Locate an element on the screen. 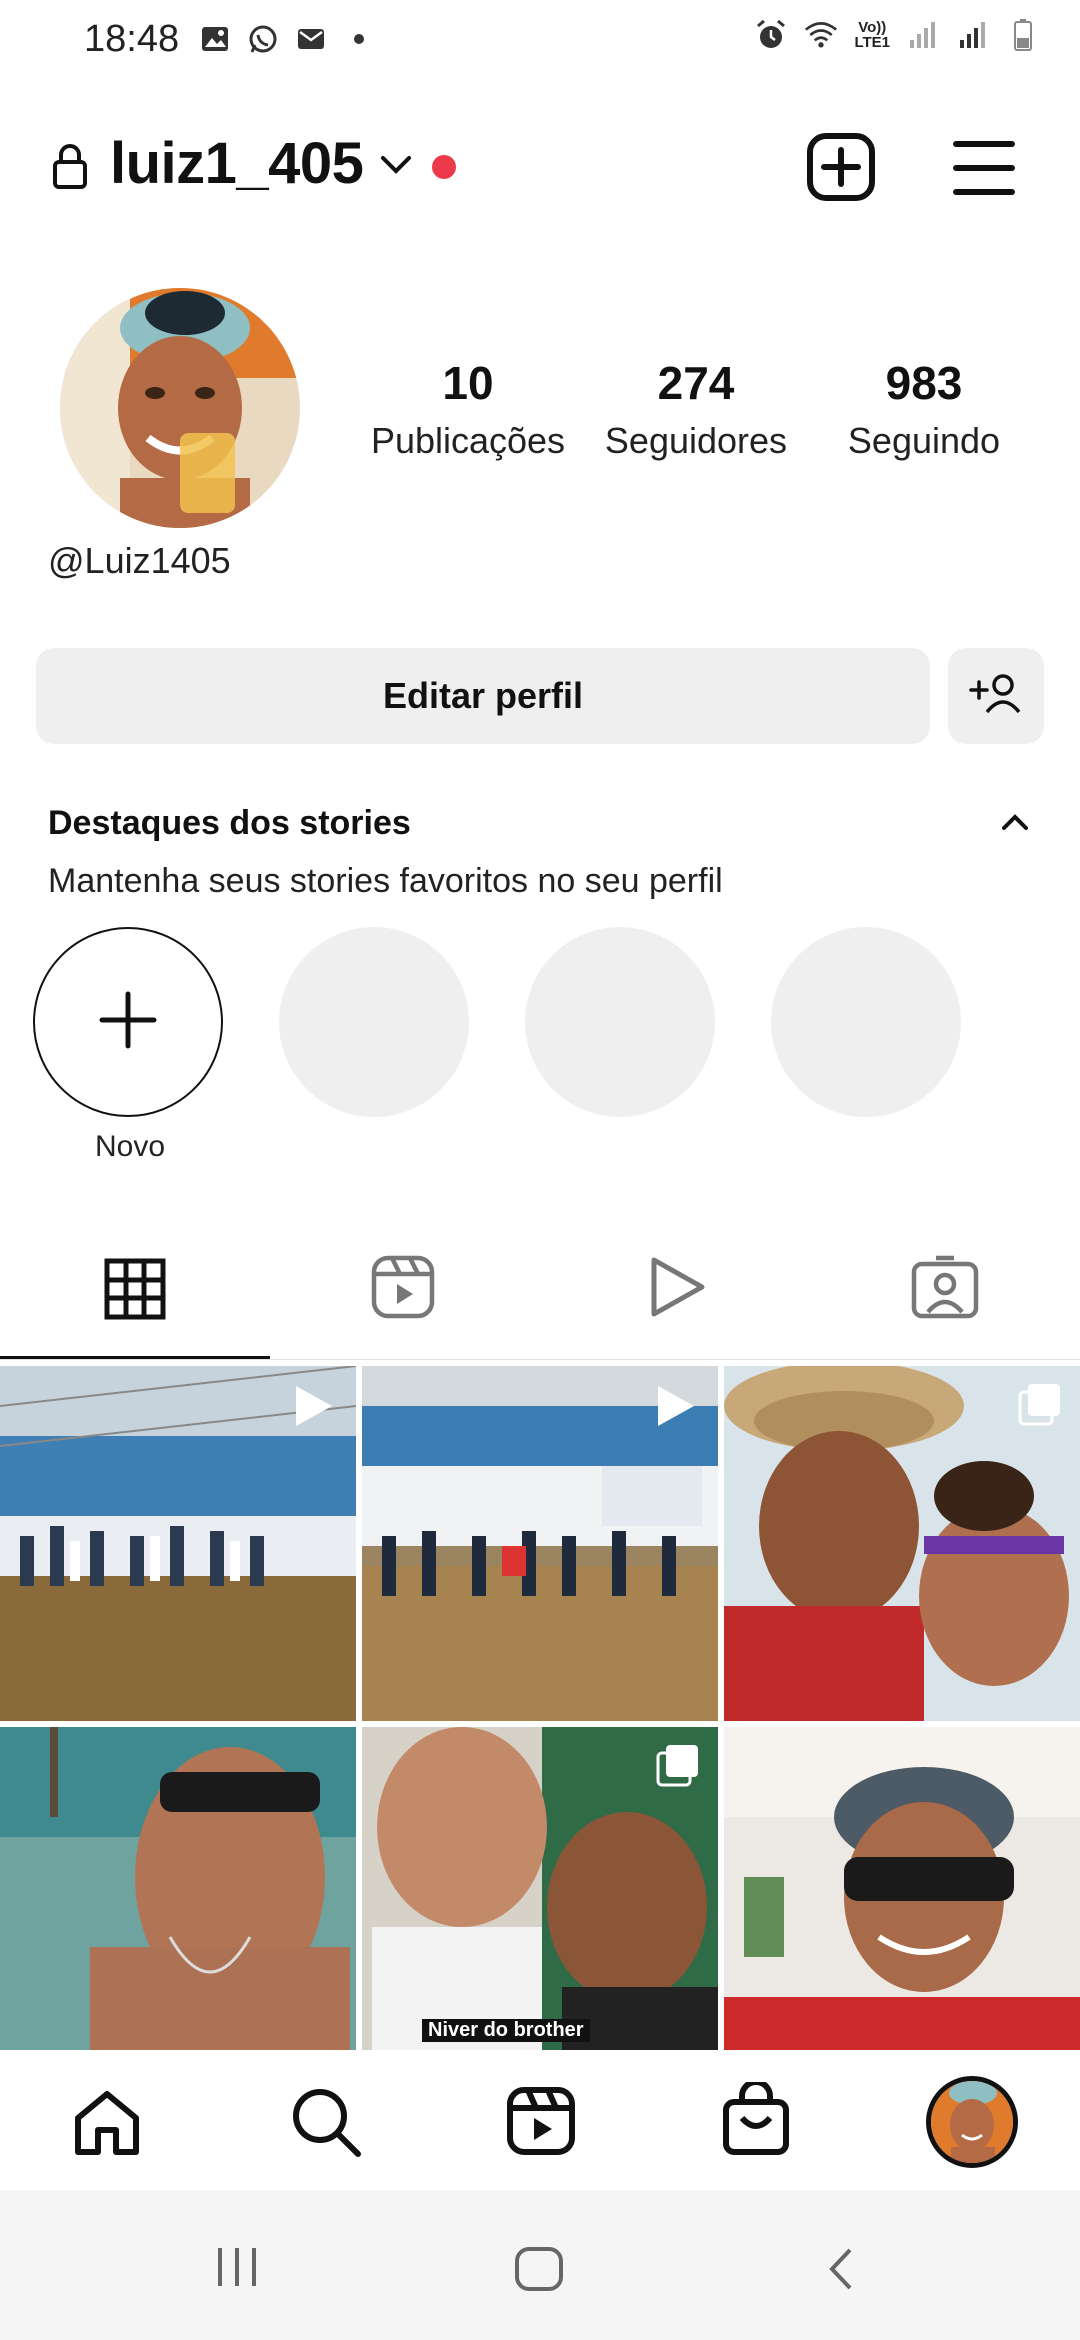 The height and width of the screenshot is (2340, 1080). create-plus-icon is located at coordinates (841, 169).